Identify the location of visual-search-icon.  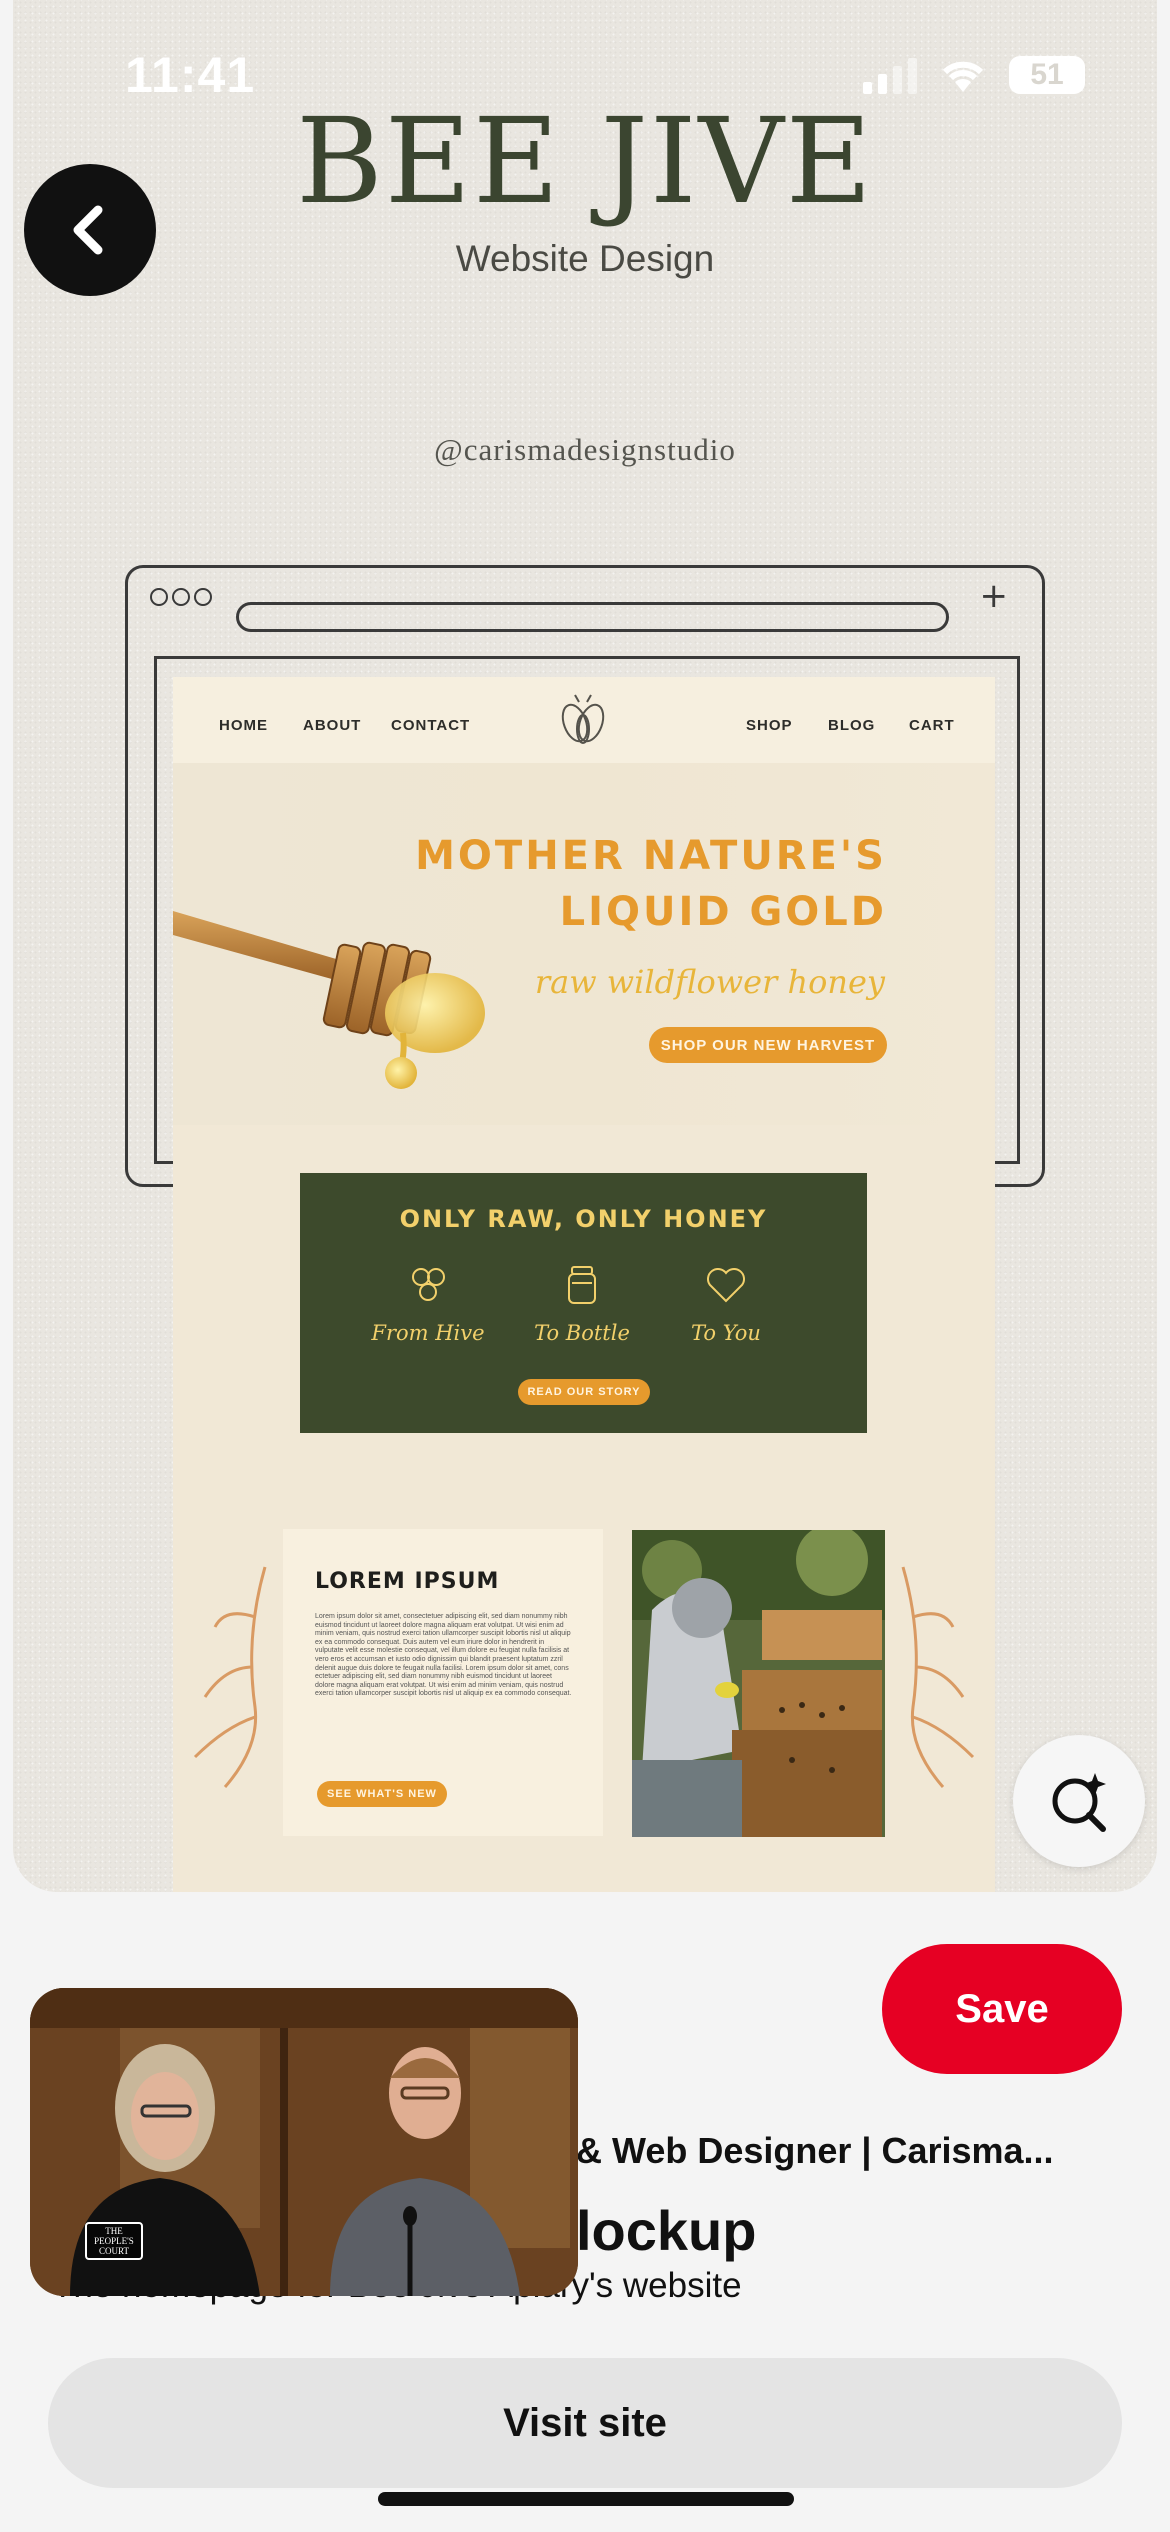
(1079, 1802).